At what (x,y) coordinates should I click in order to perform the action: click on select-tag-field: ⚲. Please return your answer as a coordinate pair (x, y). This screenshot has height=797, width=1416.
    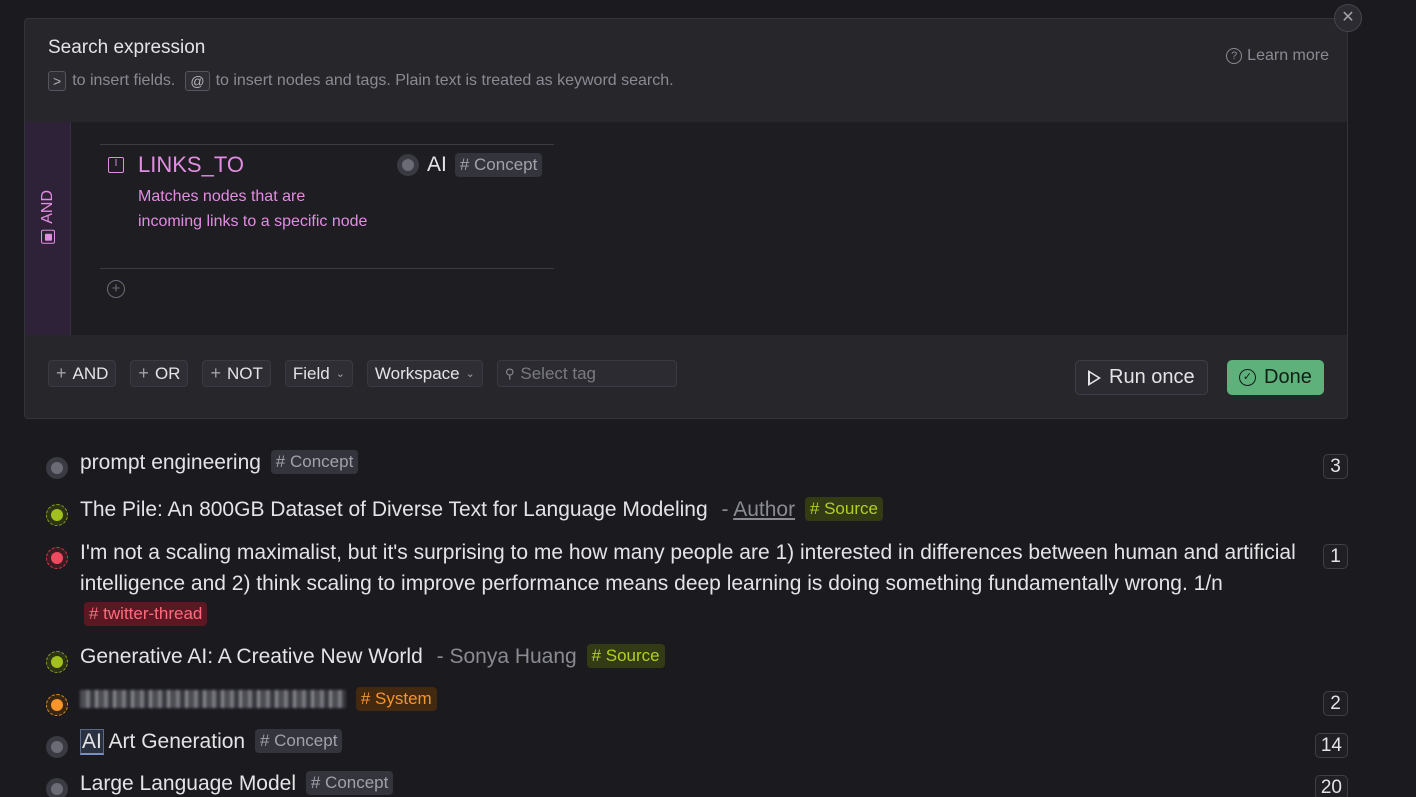
    Looking at the image, I should click on (586, 373).